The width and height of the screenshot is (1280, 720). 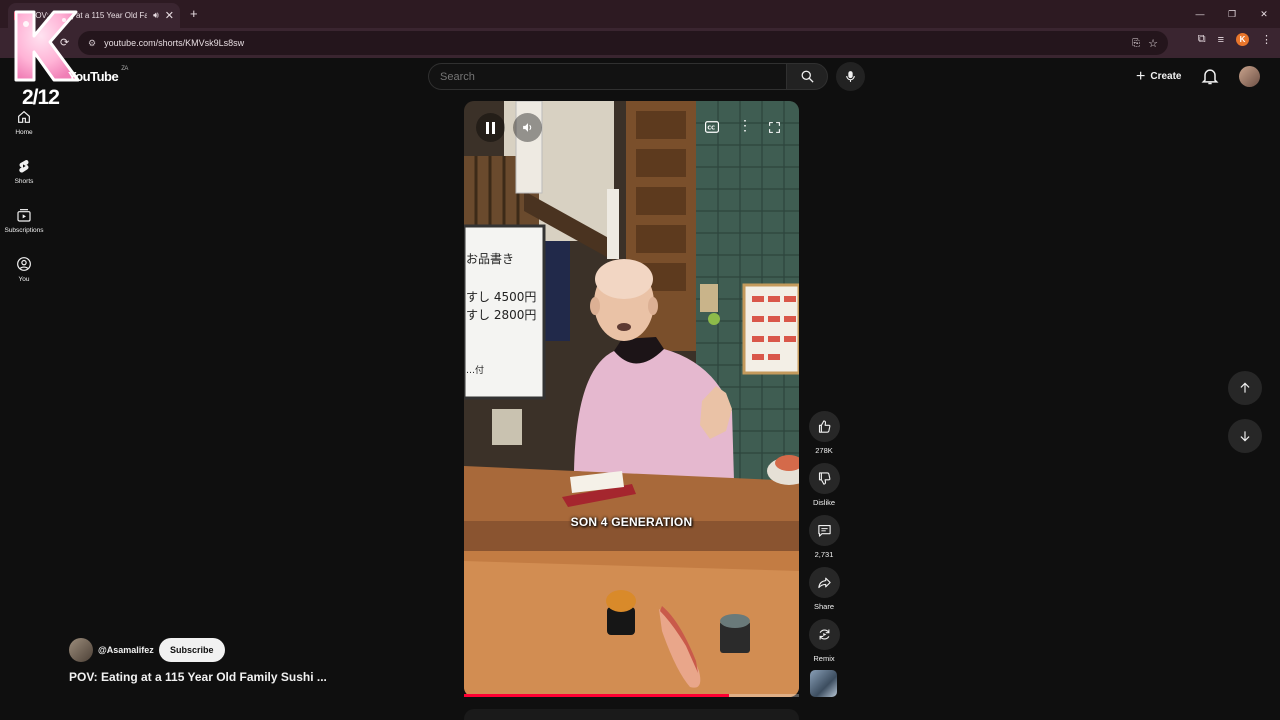 What do you see at coordinates (501, 315) in the screenshot?
I see `board-line-3: すし 2800円` at bounding box center [501, 315].